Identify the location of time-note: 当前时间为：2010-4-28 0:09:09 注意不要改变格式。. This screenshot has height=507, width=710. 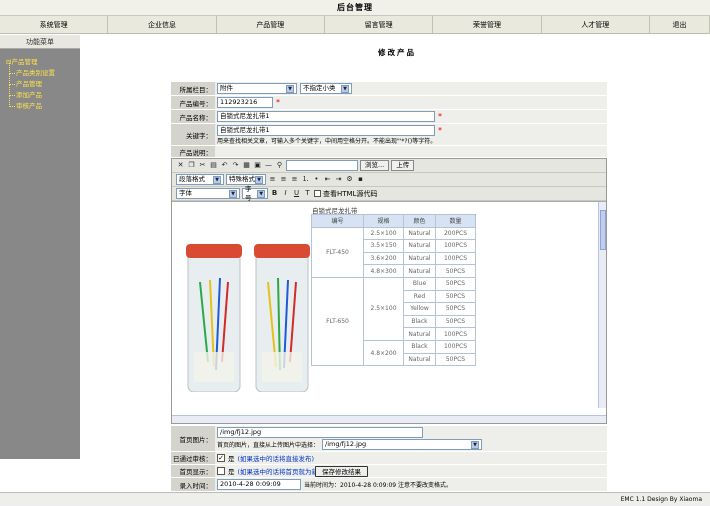
(378, 485).